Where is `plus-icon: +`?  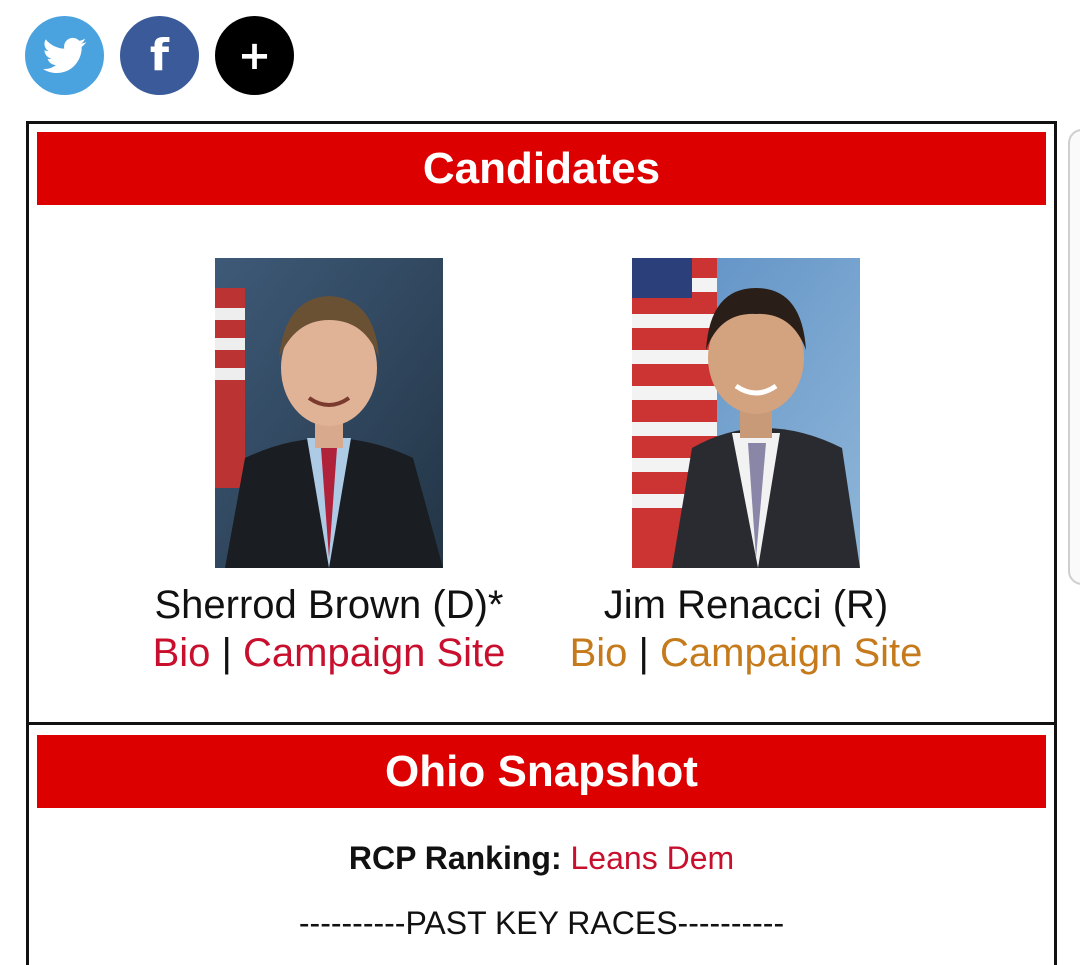
plus-icon: + is located at coordinates (254, 55).